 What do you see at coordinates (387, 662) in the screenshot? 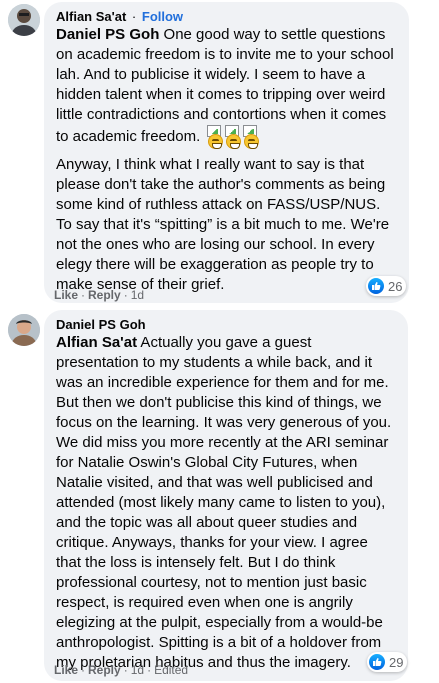
I see `reaction-count: 29` at bounding box center [387, 662].